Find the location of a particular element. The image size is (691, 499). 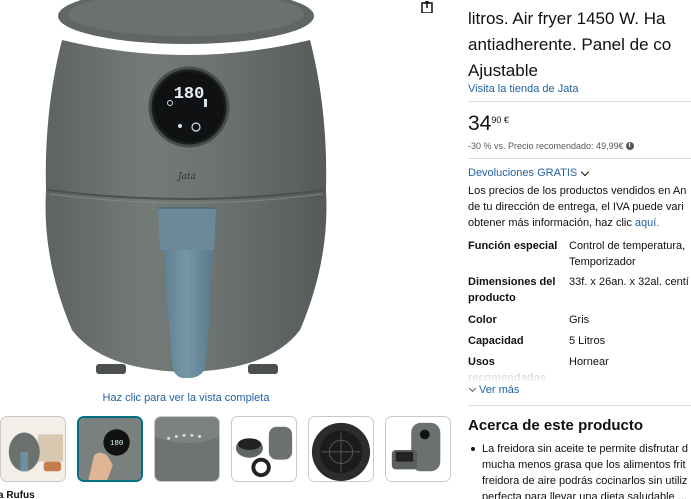

thumb-panel-closeup is located at coordinates (187, 449).